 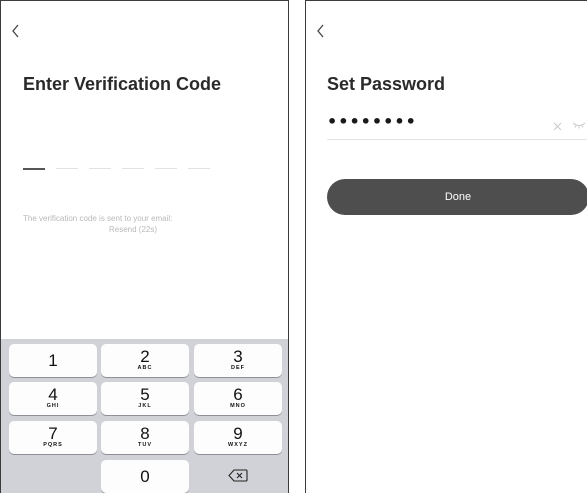 I want to click on backspace-icon, so click(x=238, y=475).